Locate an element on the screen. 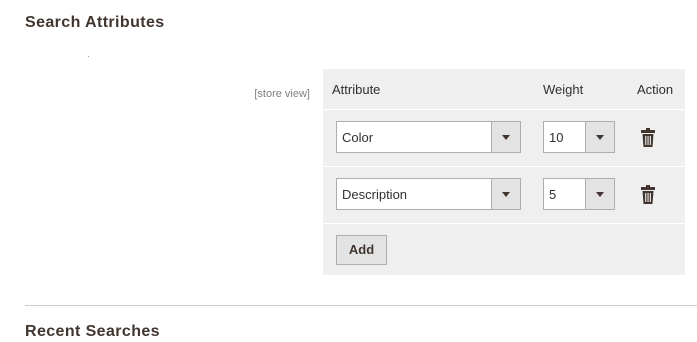  table-row: Color 10 is located at coordinates (504, 137).